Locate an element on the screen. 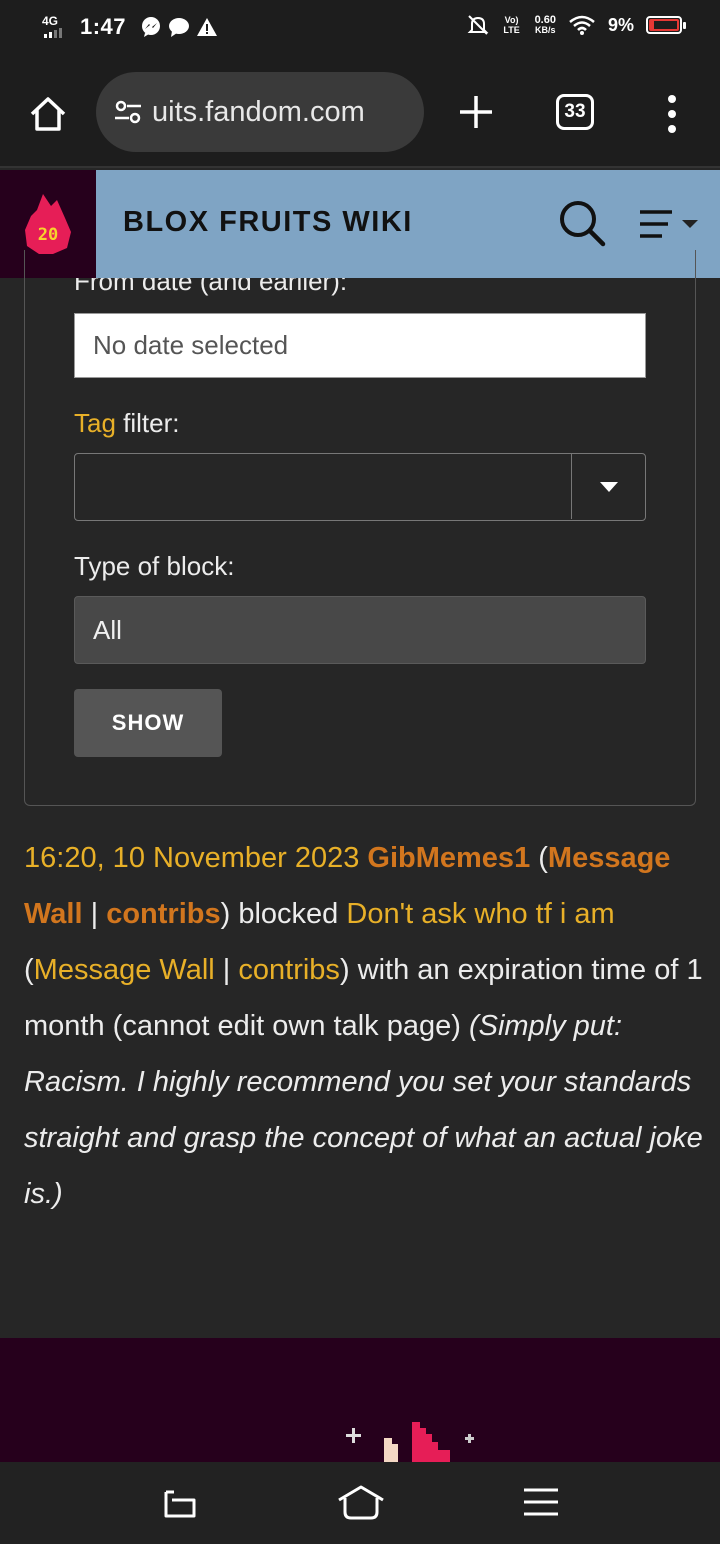 The width and height of the screenshot is (720, 1544). block-type-label: Type of block: is located at coordinates (154, 566).